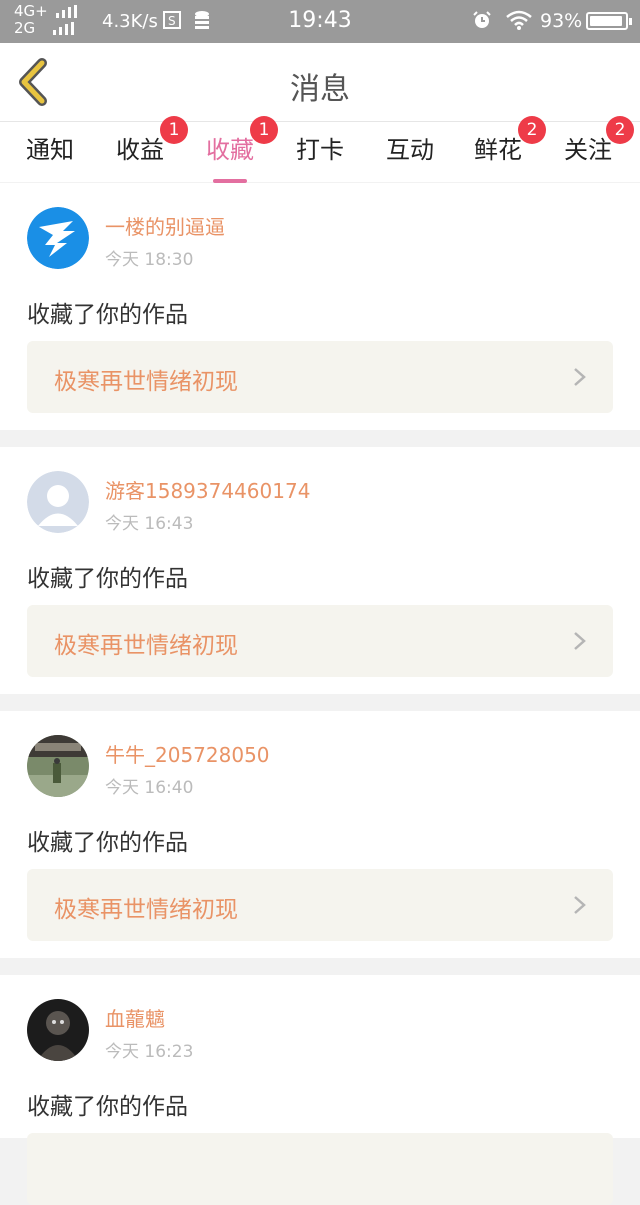 The height and width of the screenshot is (1205, 640). Describe the element at coordinates (519, 20) in the screenshot. I see `wifi-icon` at that location.